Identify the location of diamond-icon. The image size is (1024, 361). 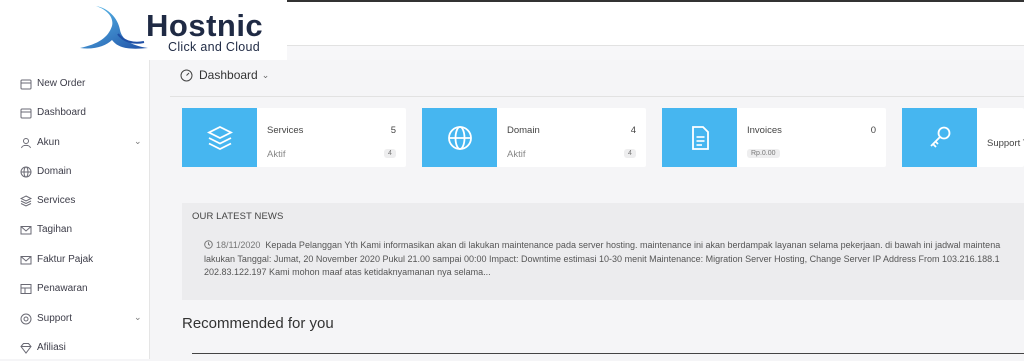
(26, 348).